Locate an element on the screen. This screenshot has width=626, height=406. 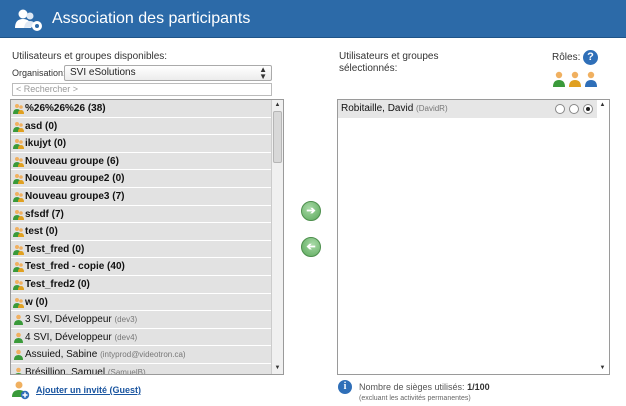
user-list-item: Assuied, Sabine (intyprod@videotron.ca) is located at coordinates (141, 355).